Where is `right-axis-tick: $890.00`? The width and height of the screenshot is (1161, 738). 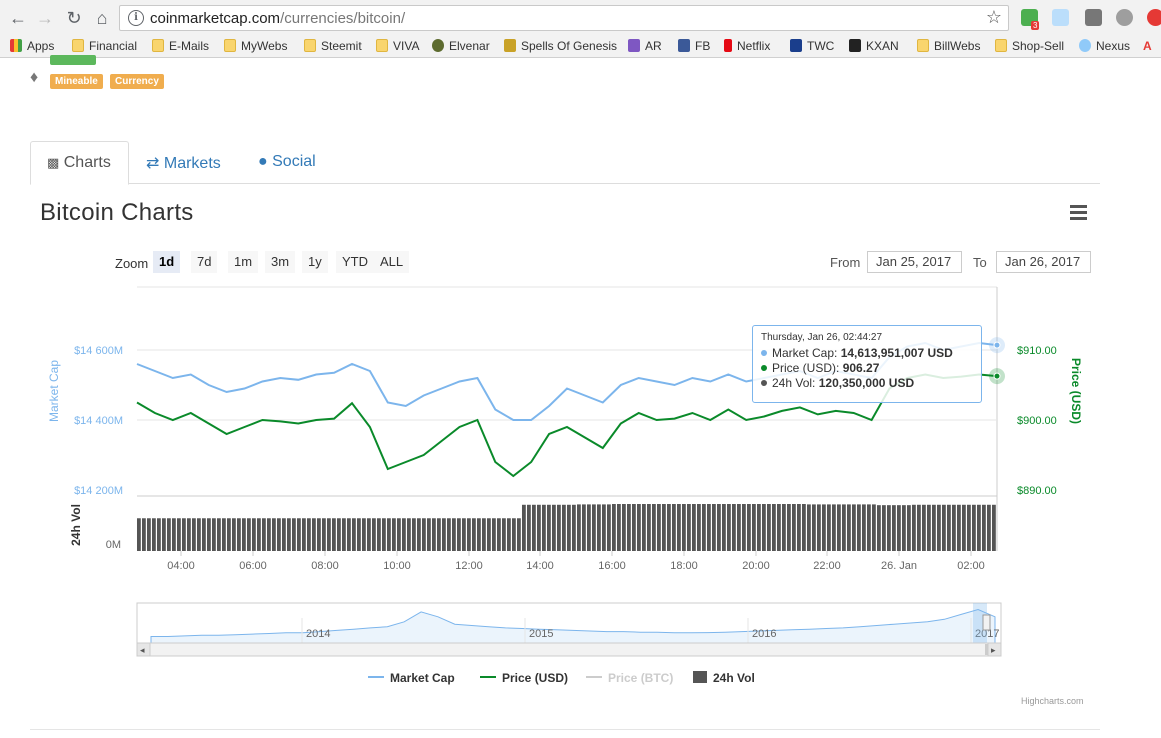 right-axis-tick: $890.00 is located at coordinates (1037, 491).